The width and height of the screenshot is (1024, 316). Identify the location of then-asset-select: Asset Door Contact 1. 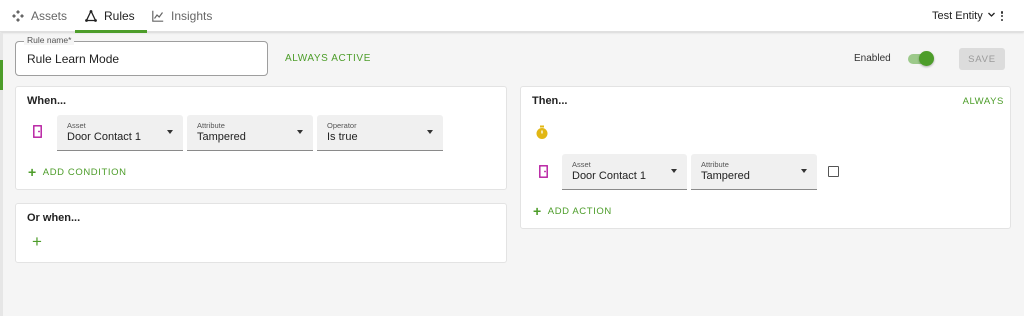
(624, 172).